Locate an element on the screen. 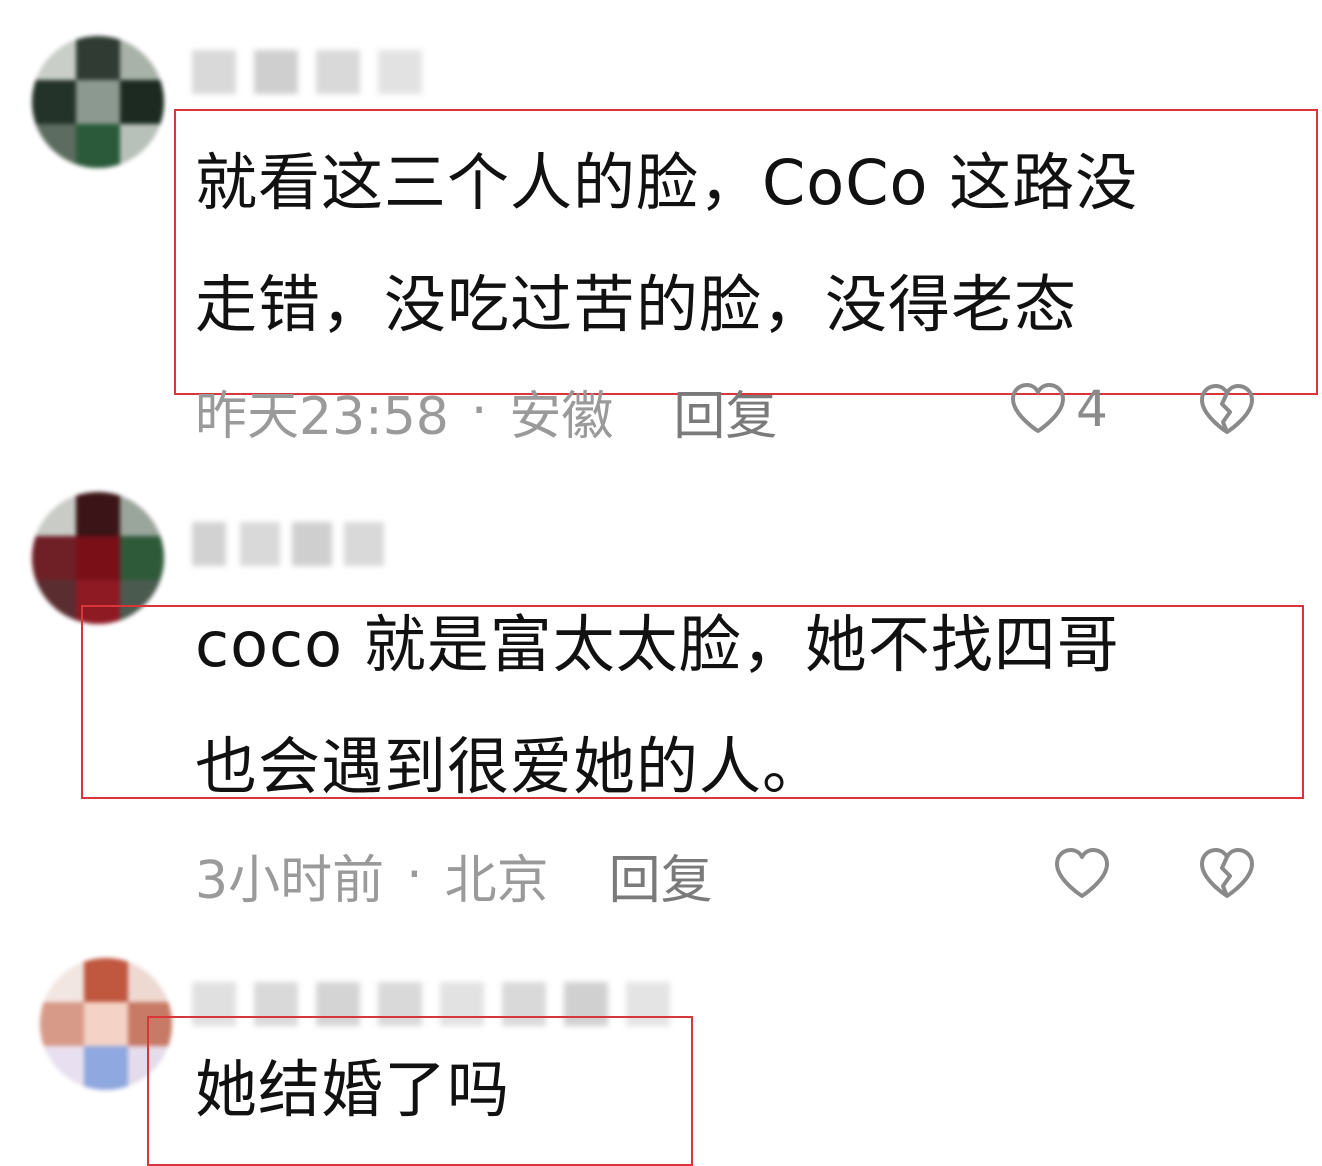 The width and height of the screenshot is (1322, 1166). comment-text: coco 就是富太太脸，她不找四哥 也会遇到很爱她的人。 is located at coordinates (657, 705).